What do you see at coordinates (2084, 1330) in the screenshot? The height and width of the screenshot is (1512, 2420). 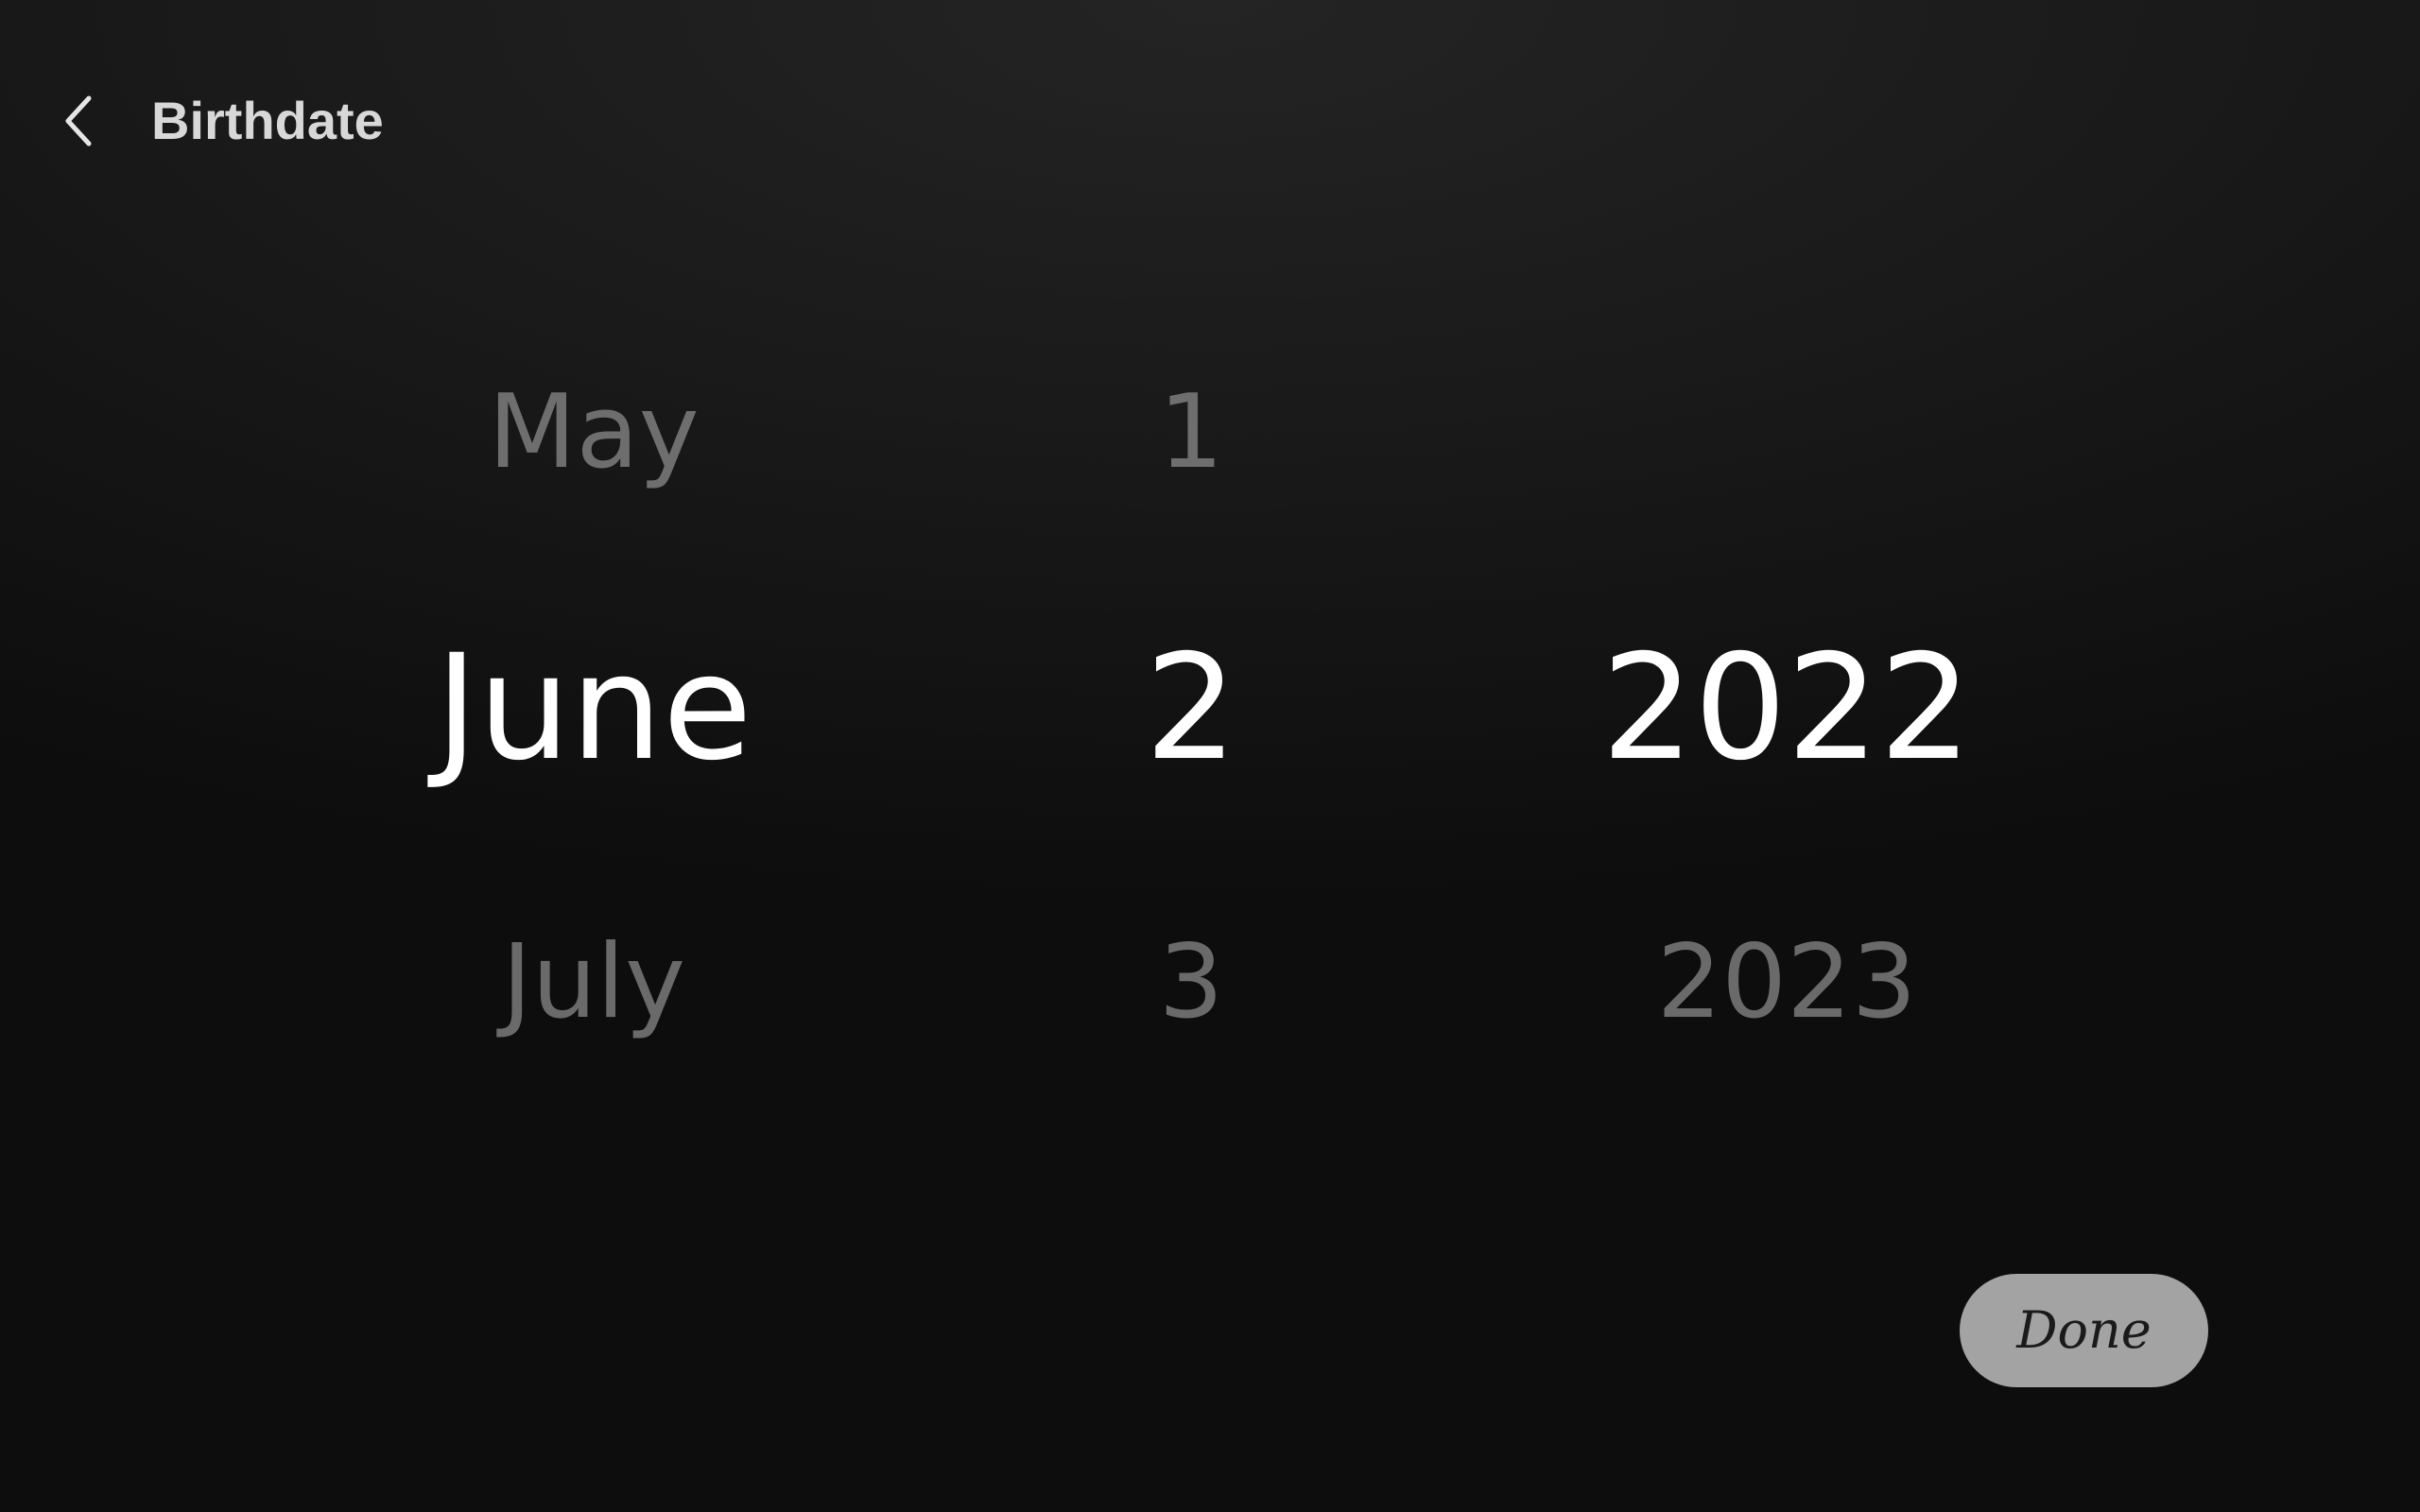 I see `done-button: Done` at bounding box center [2084, 1330].